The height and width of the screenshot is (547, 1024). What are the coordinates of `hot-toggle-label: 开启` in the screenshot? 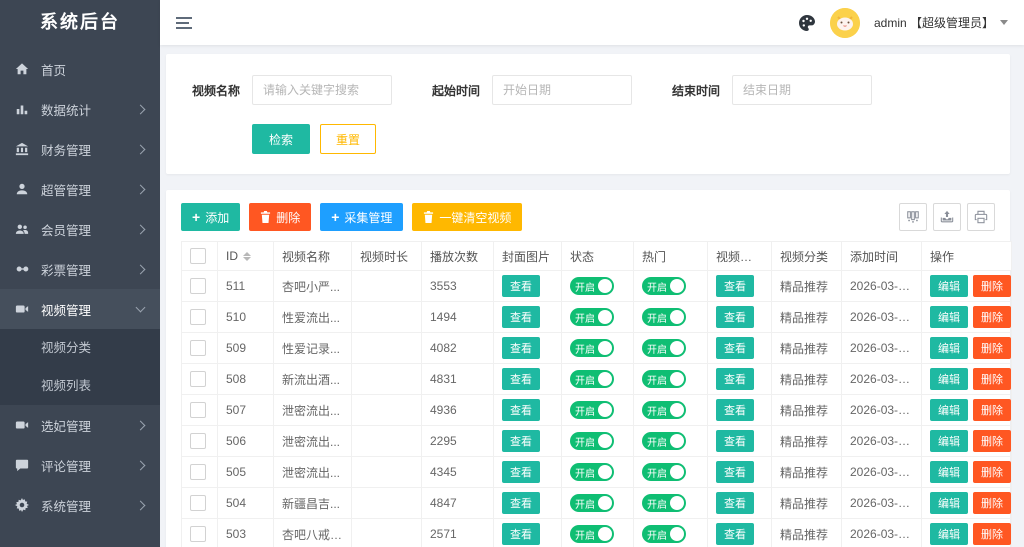 It's located at (657, 350).